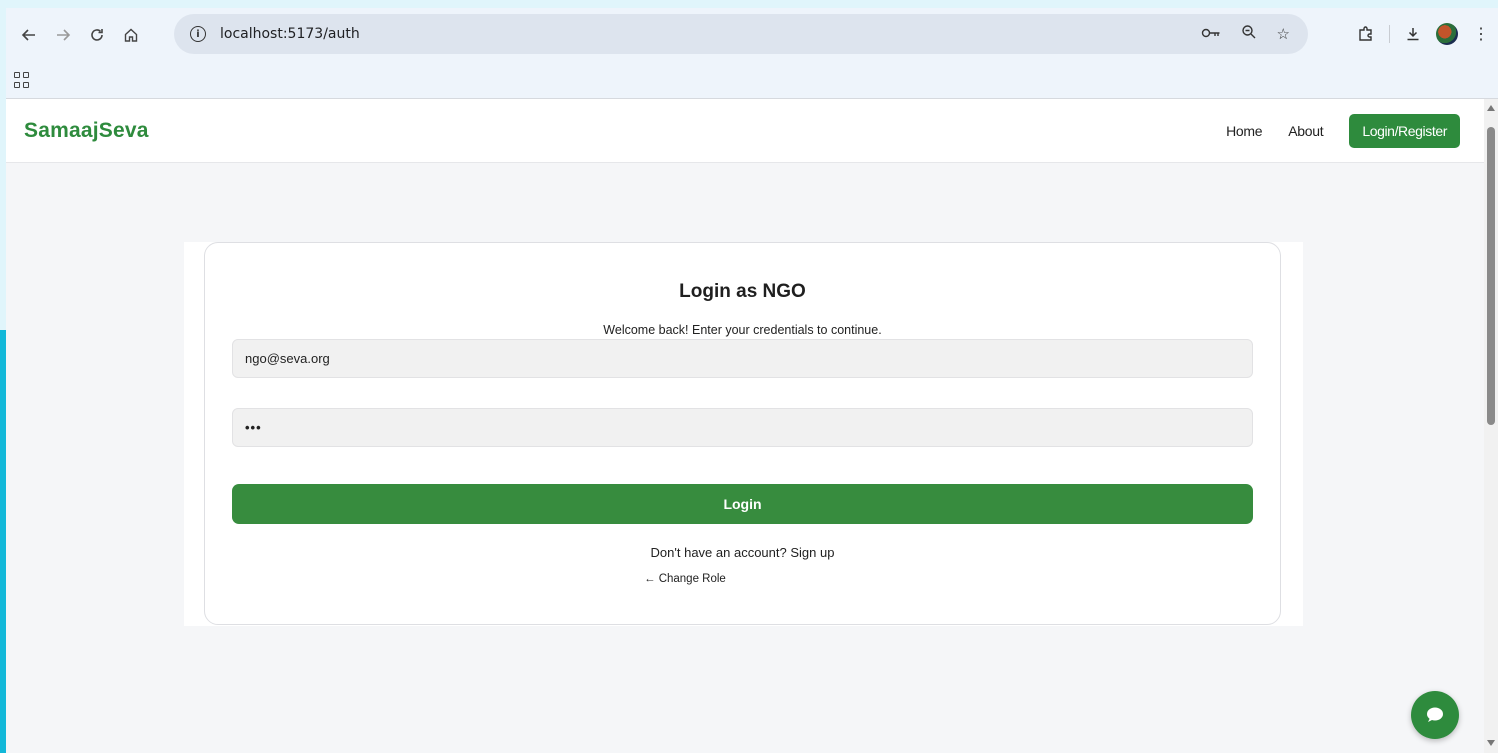 This screenshot has height=753, width=1498. What do you see at coordinates (742, 504) in the screenshot?
I see `login-button: Login` at bounding box center [742, 504].